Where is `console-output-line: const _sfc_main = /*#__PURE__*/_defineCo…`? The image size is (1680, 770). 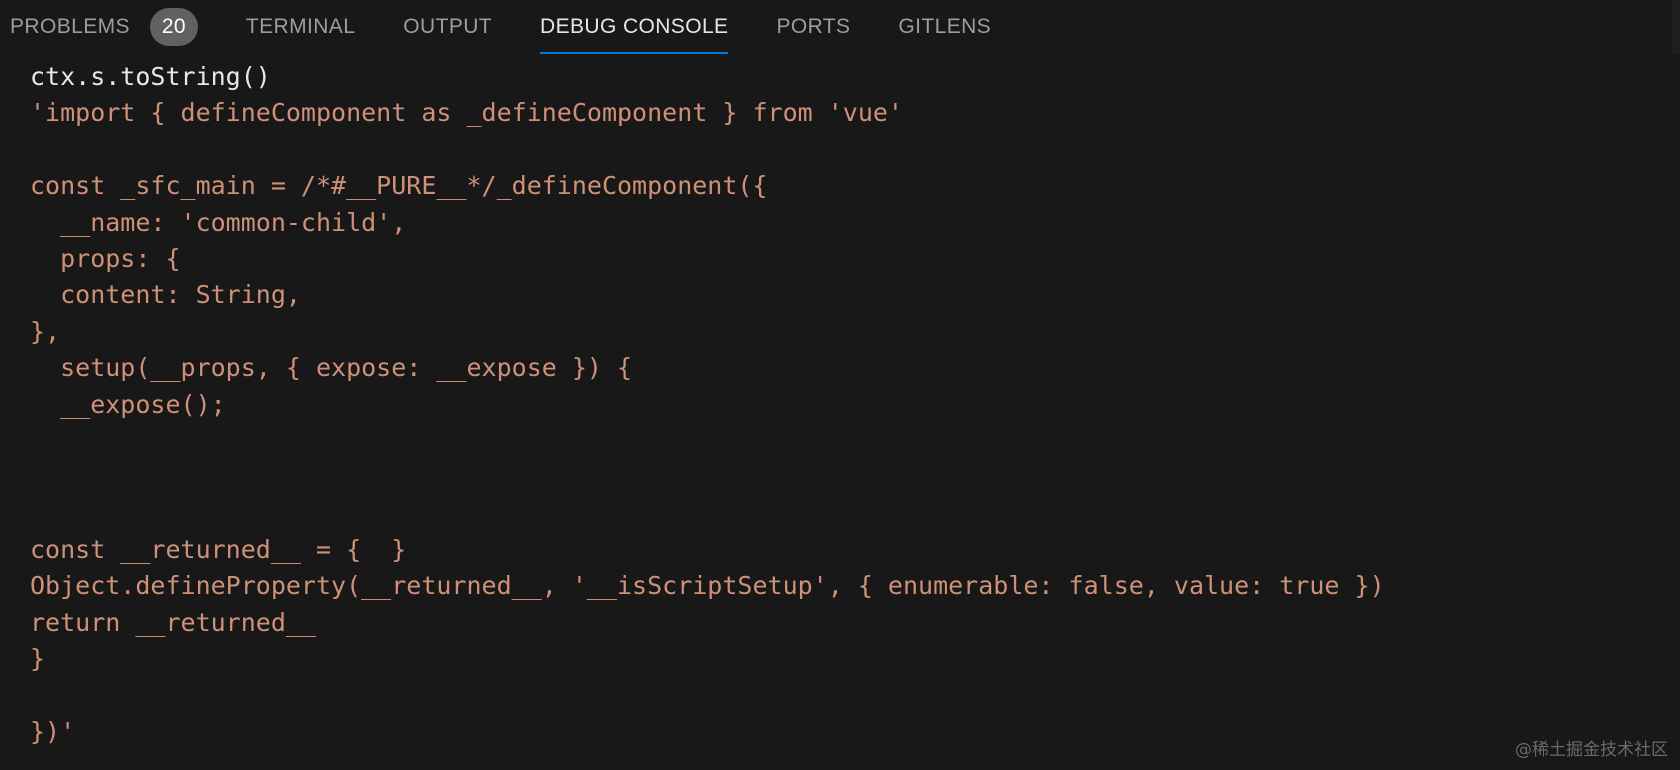
console-output-line: const _sfc_main = /*#__PURE__*/_defineCo… is located at coordinates (399, 186).